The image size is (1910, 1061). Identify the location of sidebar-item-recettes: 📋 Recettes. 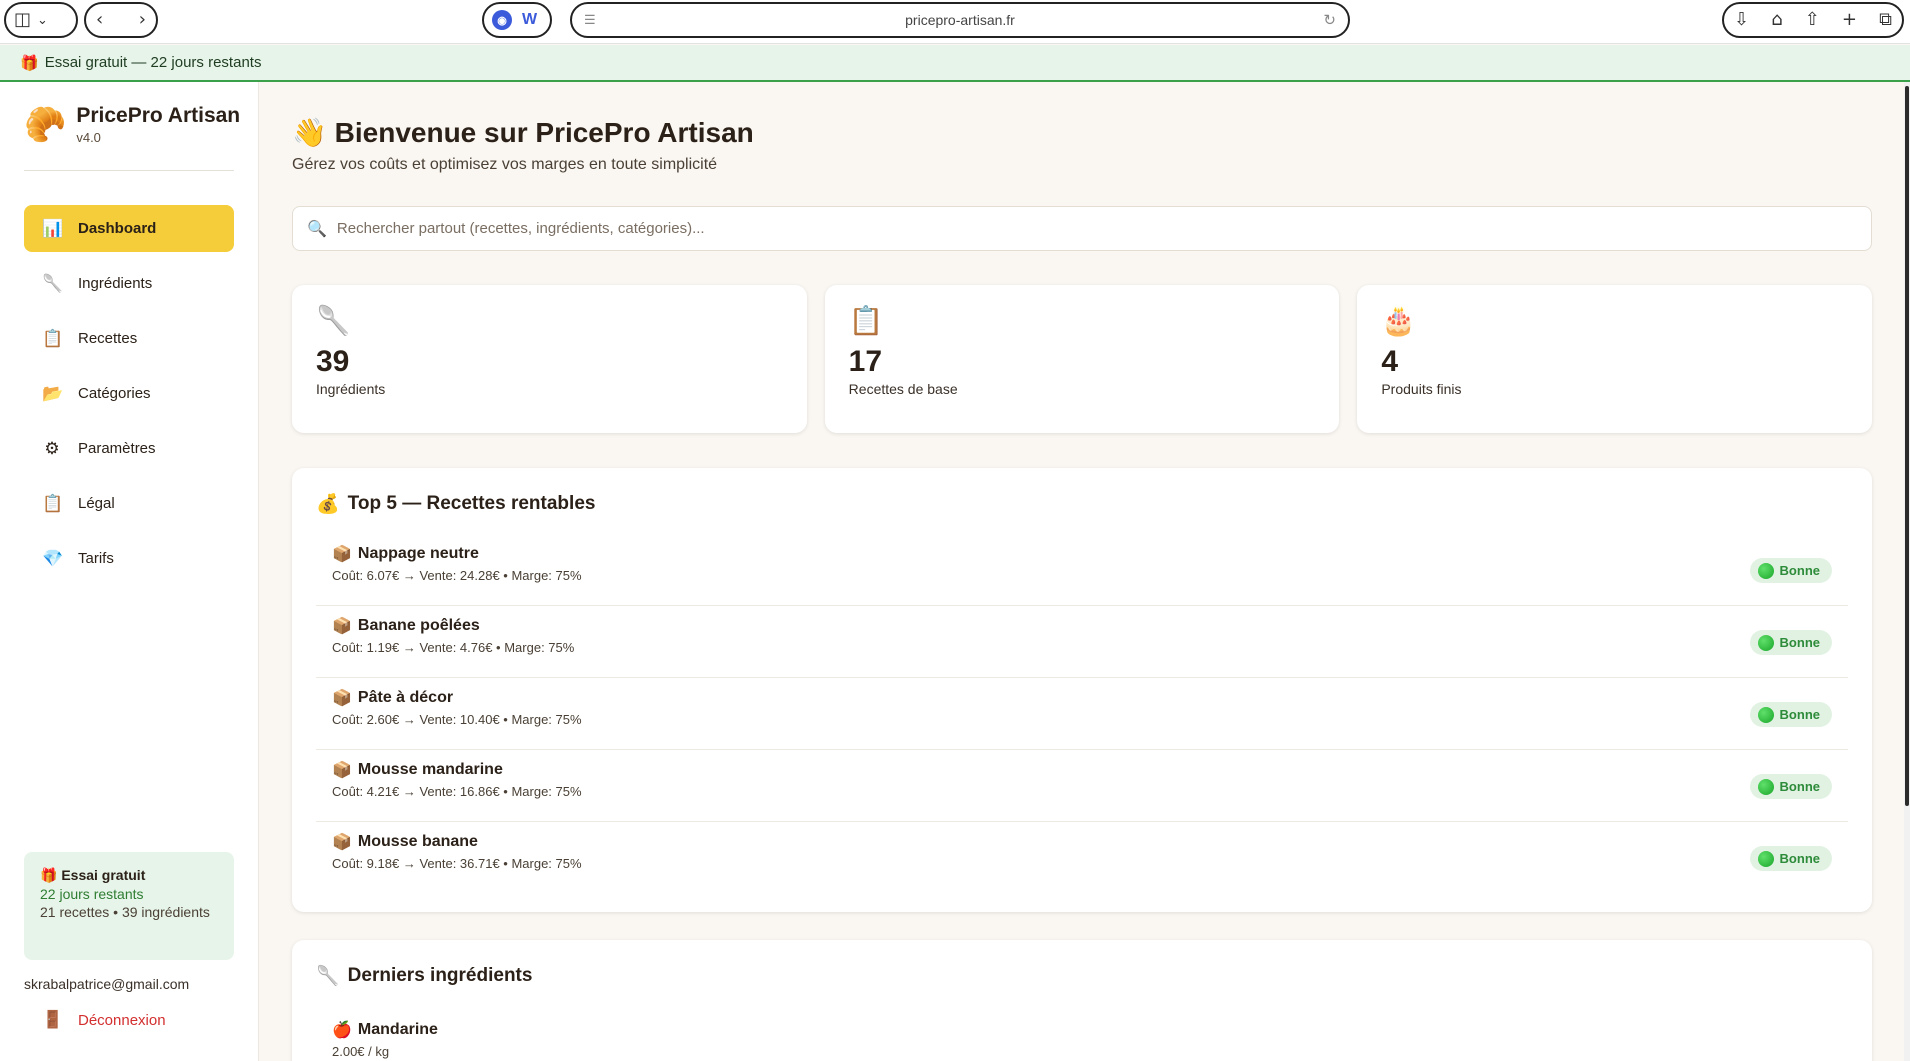
(129, 338).